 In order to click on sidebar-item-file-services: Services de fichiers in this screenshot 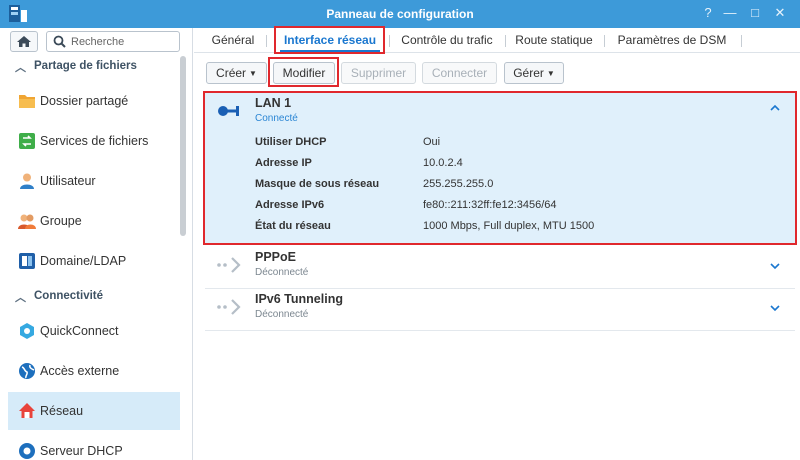, I will do `click(94, 141)`.